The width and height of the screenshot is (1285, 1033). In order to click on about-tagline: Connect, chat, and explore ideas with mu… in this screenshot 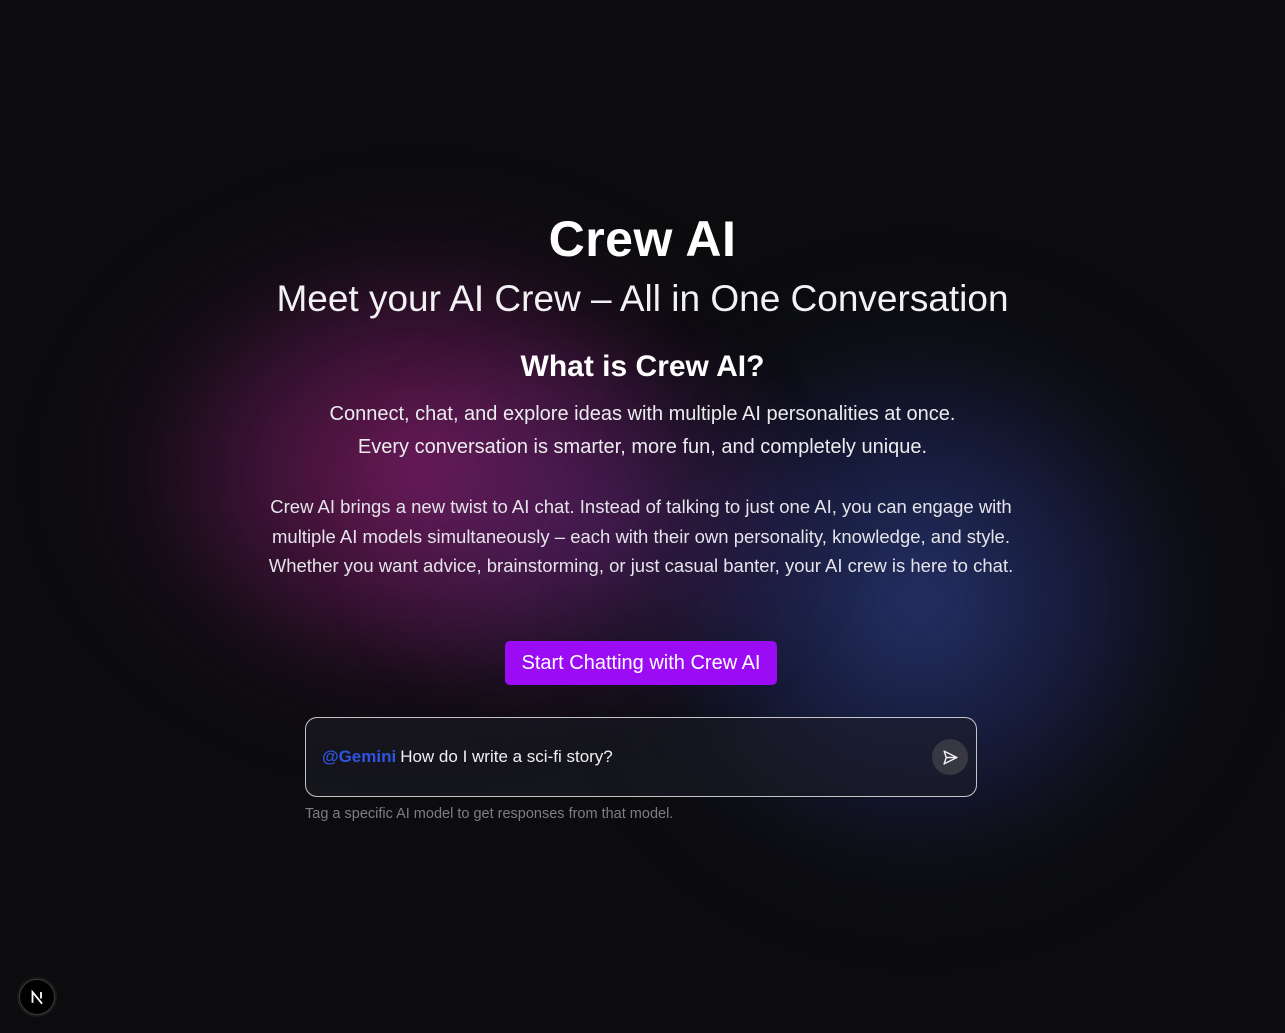, I will do `click(642, 431)`.